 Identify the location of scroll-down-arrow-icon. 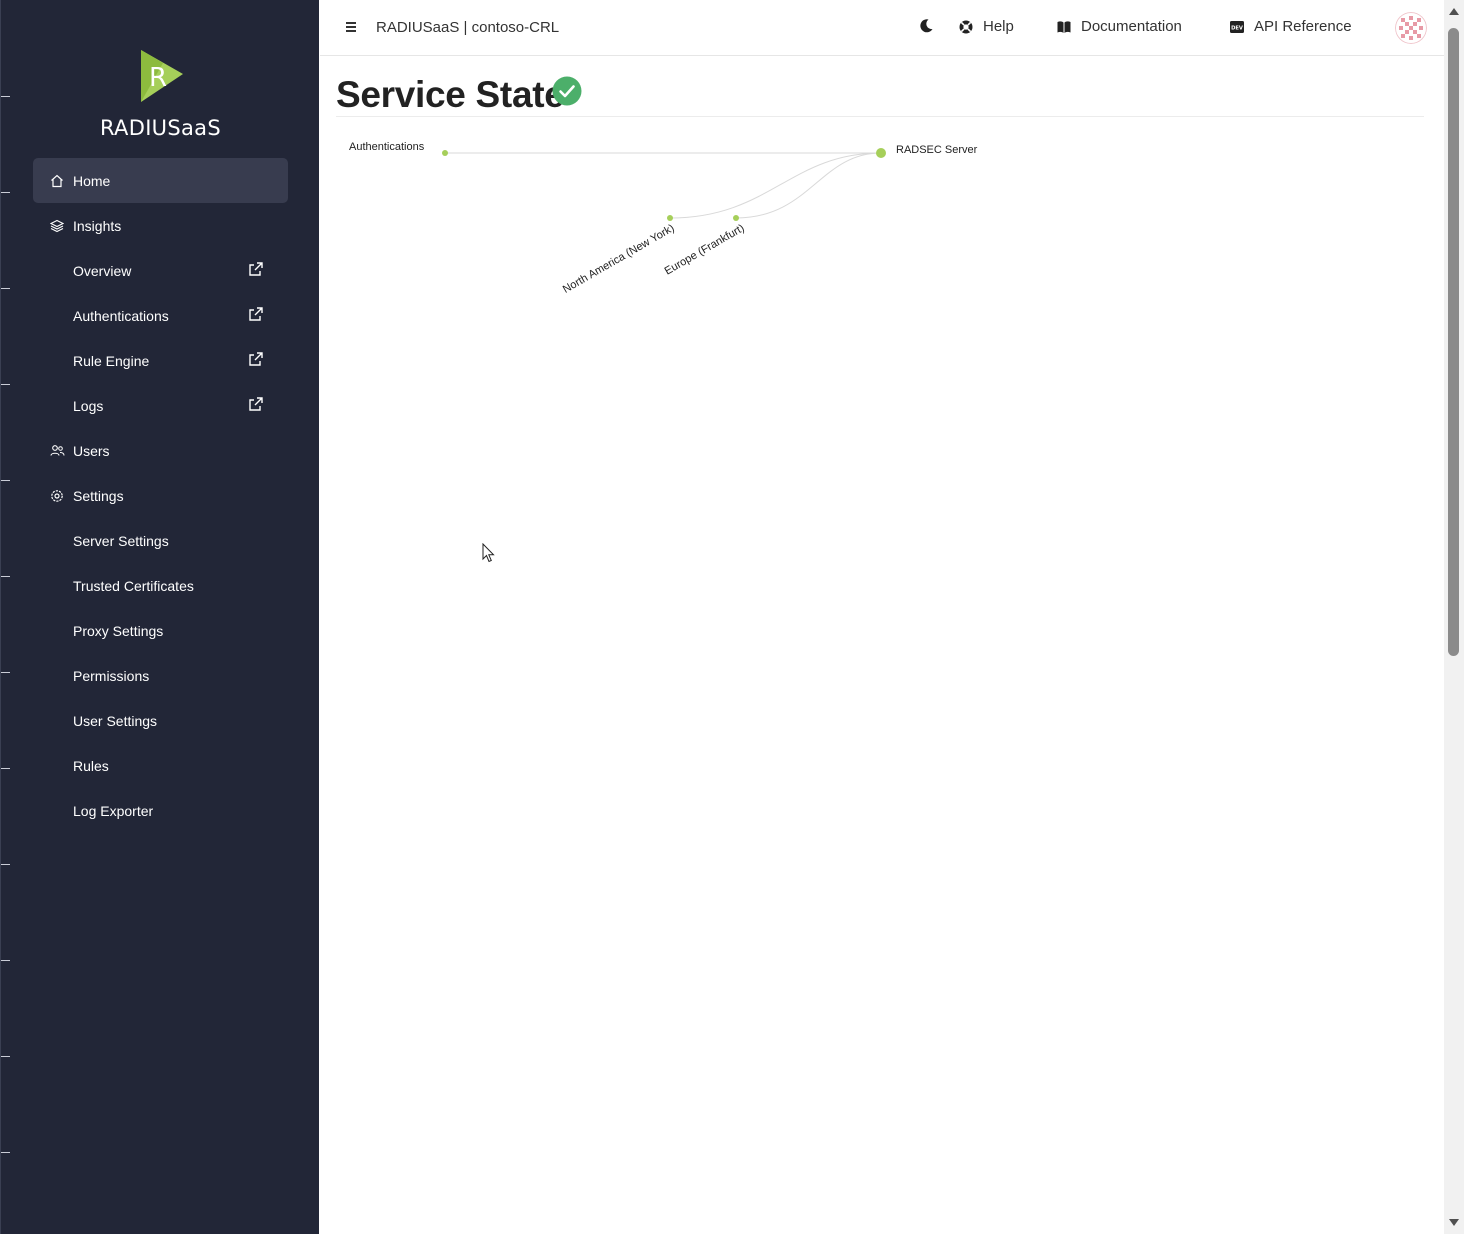
(1454, 1222).